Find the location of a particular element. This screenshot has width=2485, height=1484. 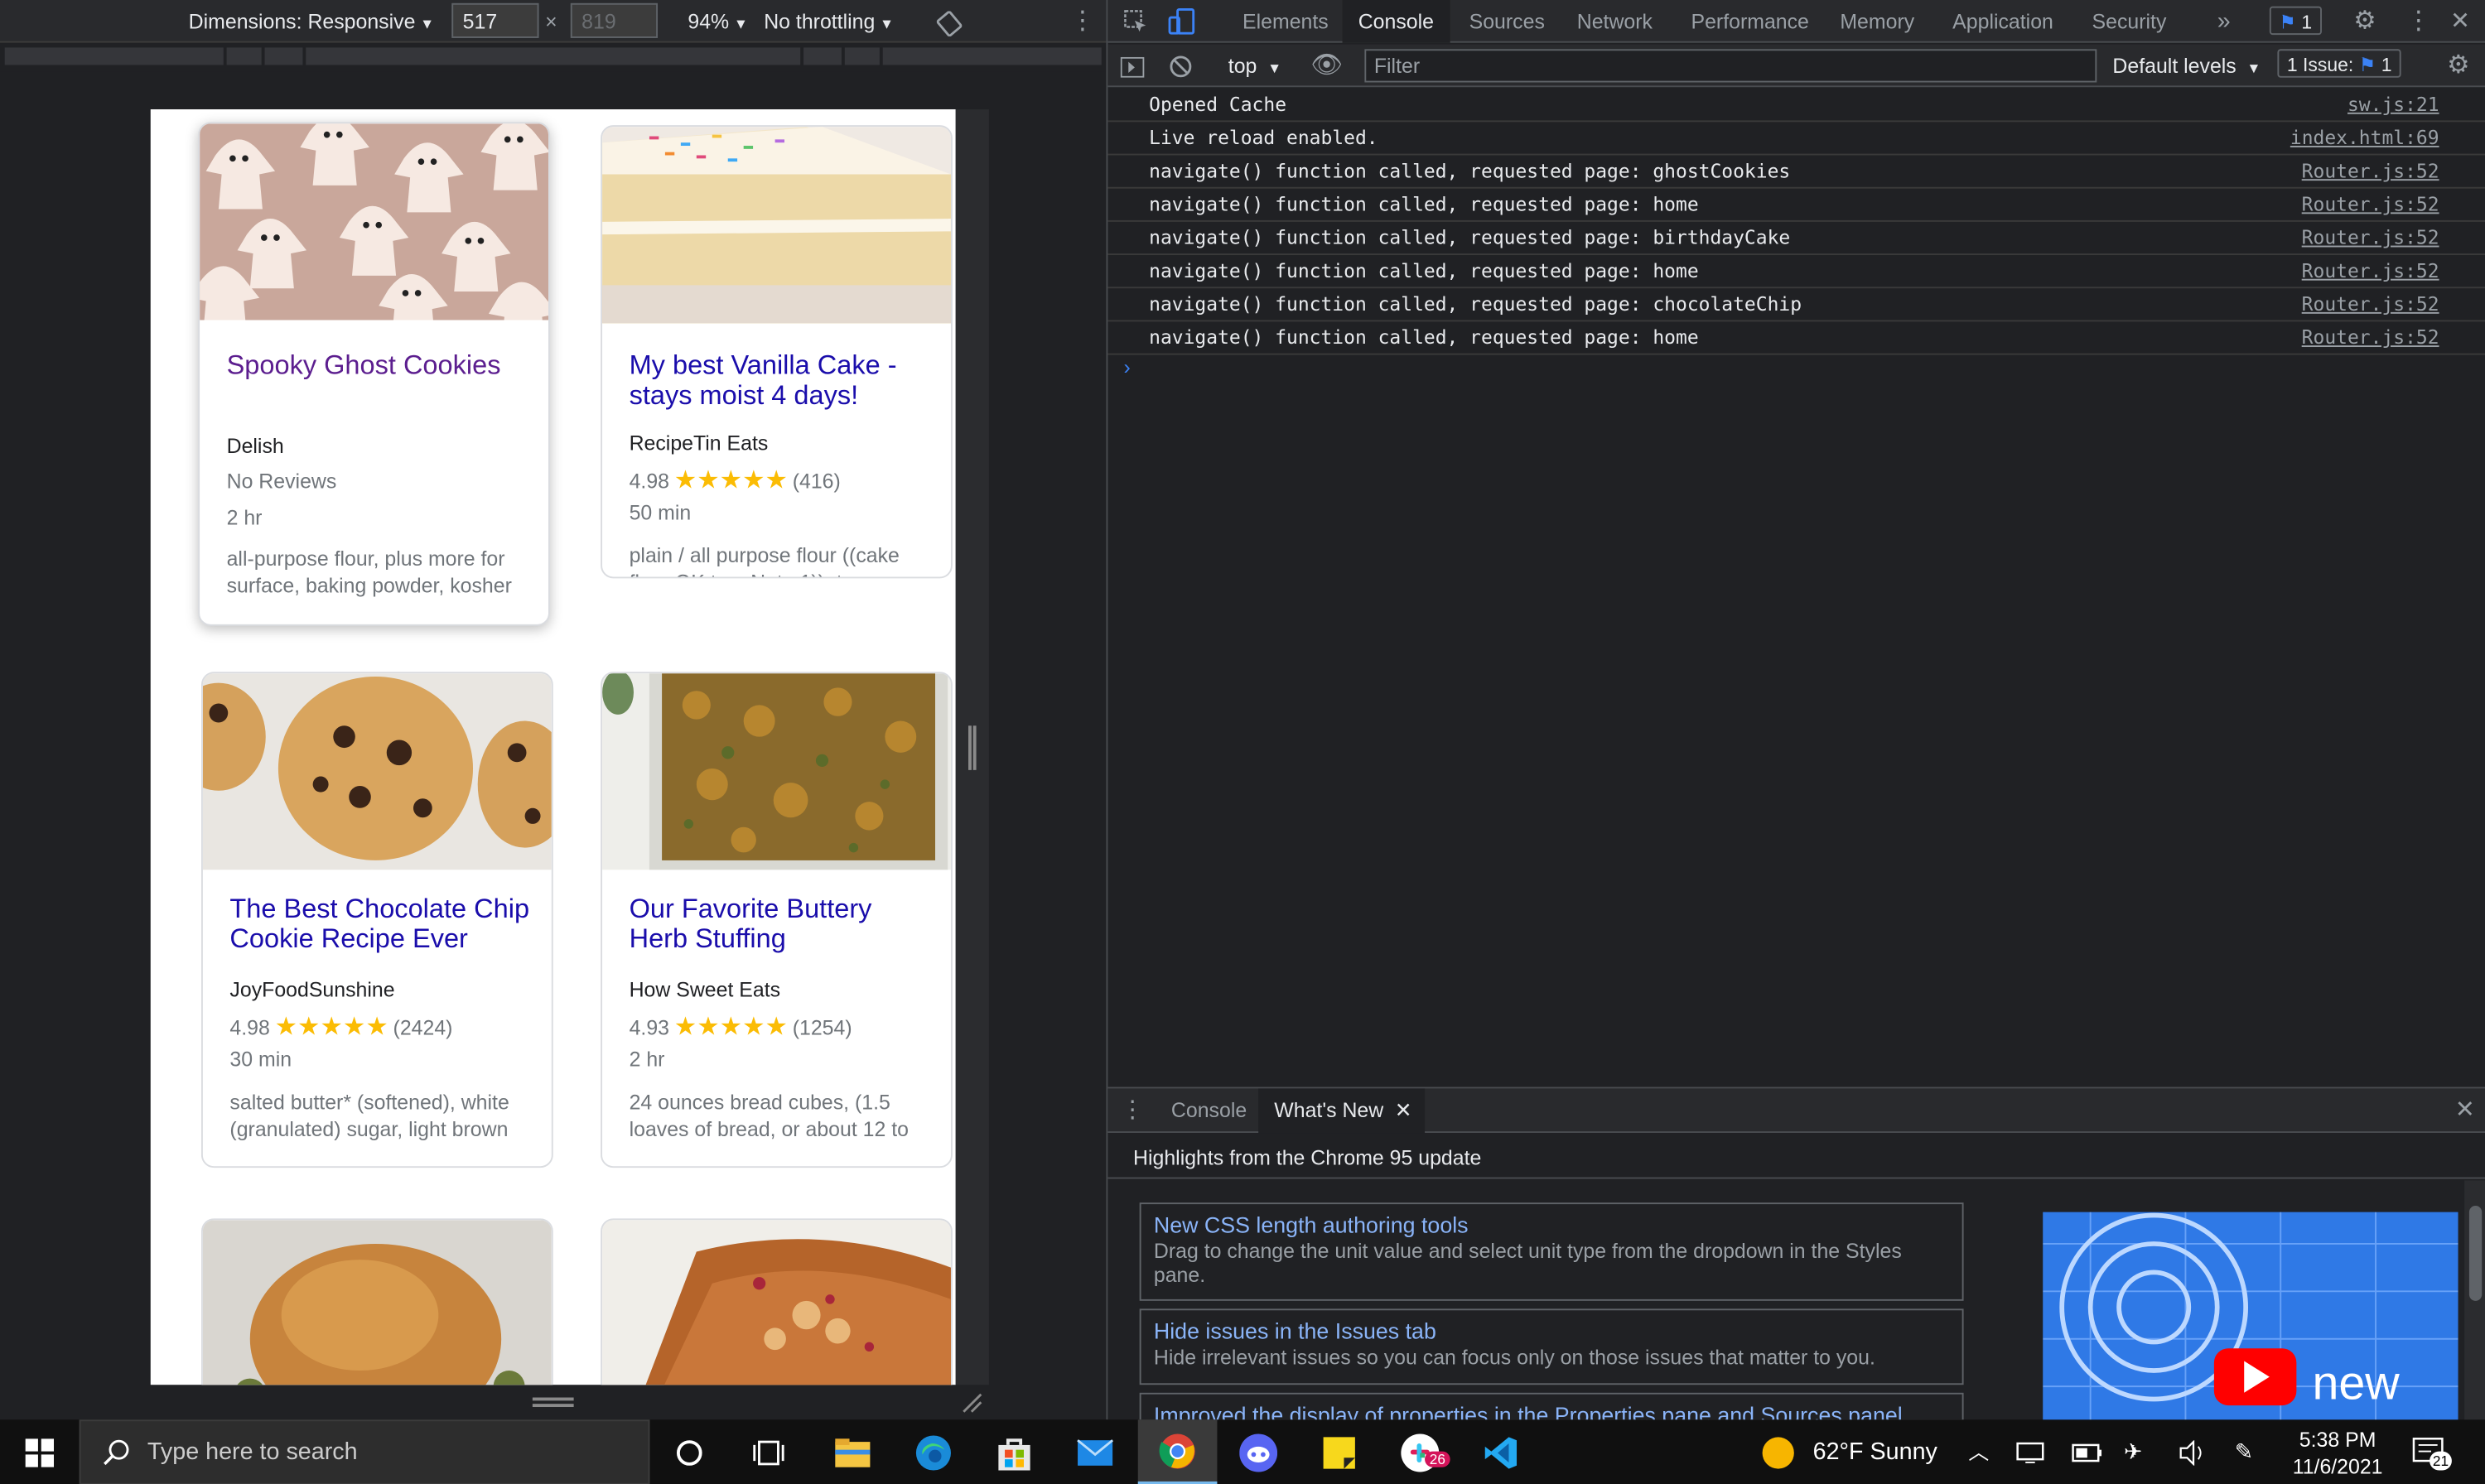

drawer-scrollbar is located at coordinates (2474, 1301).